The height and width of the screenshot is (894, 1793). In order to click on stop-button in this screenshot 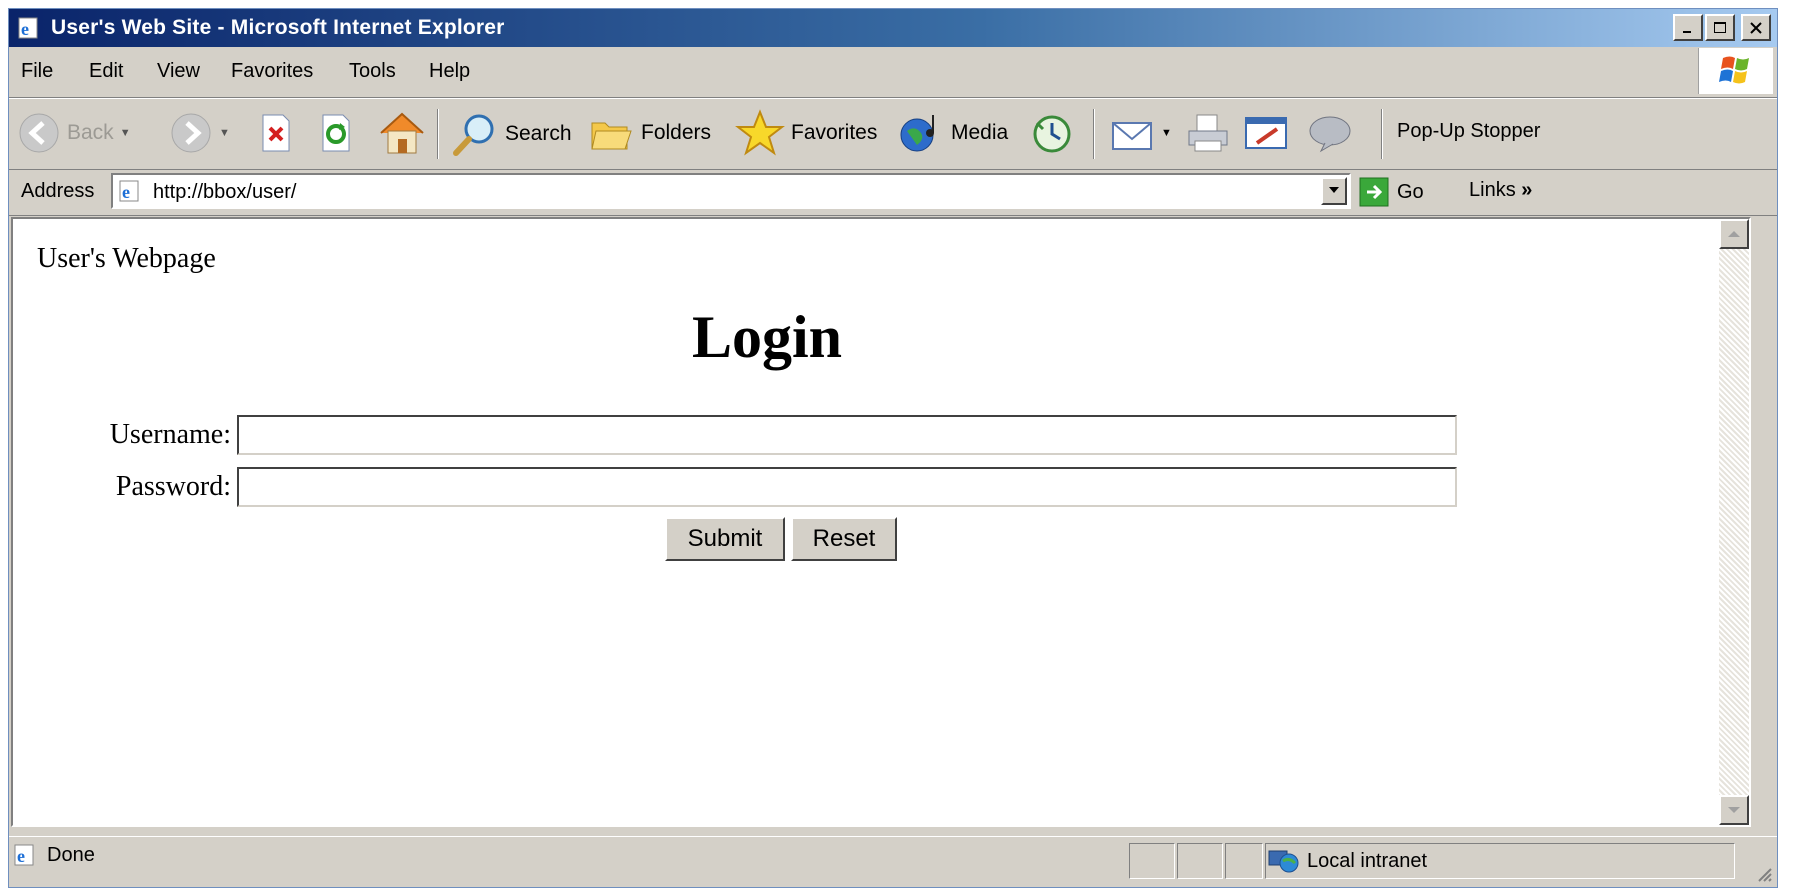, I will do `click(276, 133)`.